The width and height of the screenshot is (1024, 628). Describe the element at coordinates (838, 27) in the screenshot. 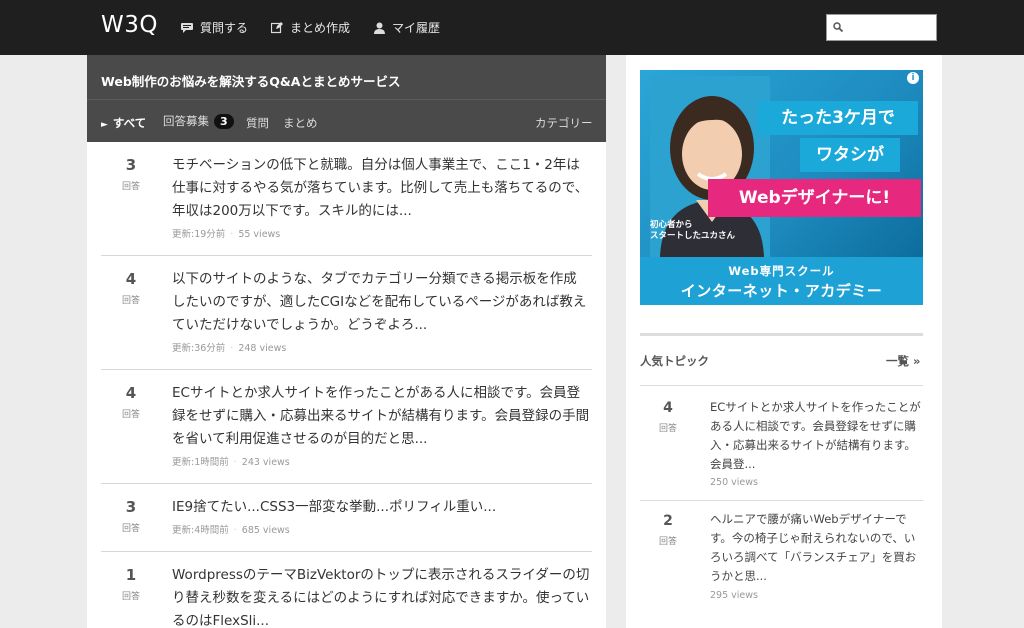

I see `search-icon` at that location.